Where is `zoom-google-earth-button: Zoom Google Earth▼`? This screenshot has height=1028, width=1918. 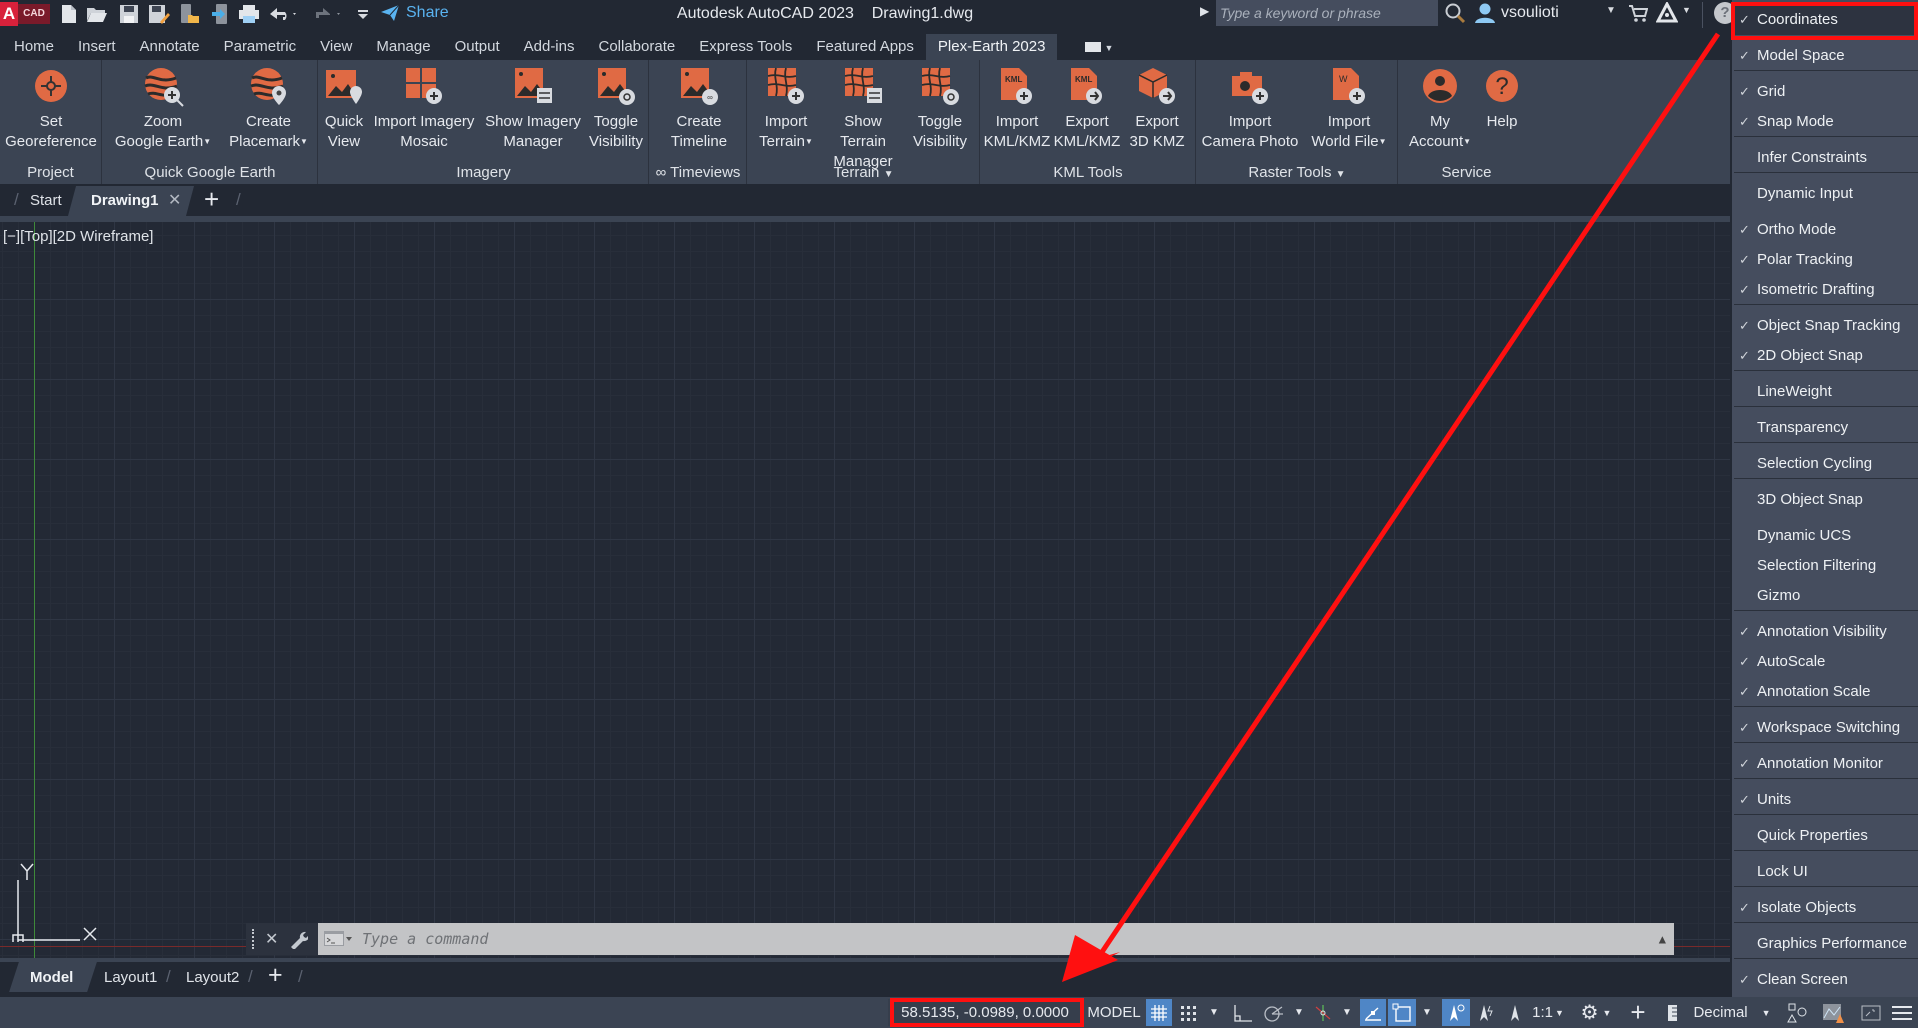
zoom-google-earth-button: Zoom Google Earth▼ is located at coordinates (163, 109).